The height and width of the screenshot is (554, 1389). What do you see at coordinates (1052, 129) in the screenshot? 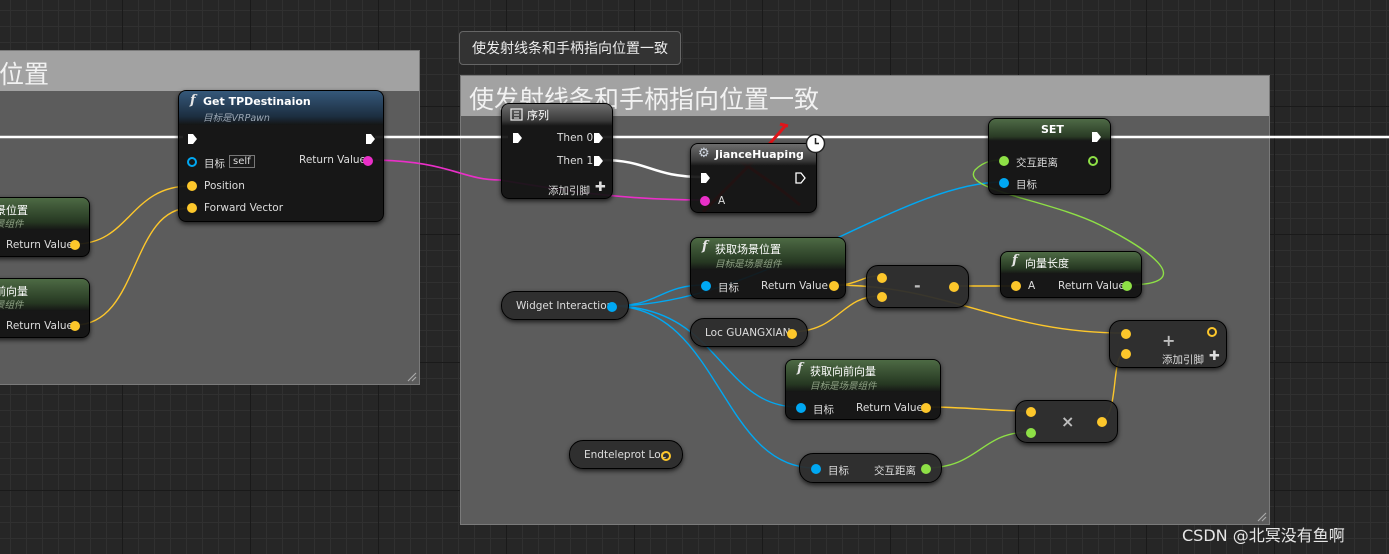
I see `node-title: SET` at bounding box center [1052, 129].